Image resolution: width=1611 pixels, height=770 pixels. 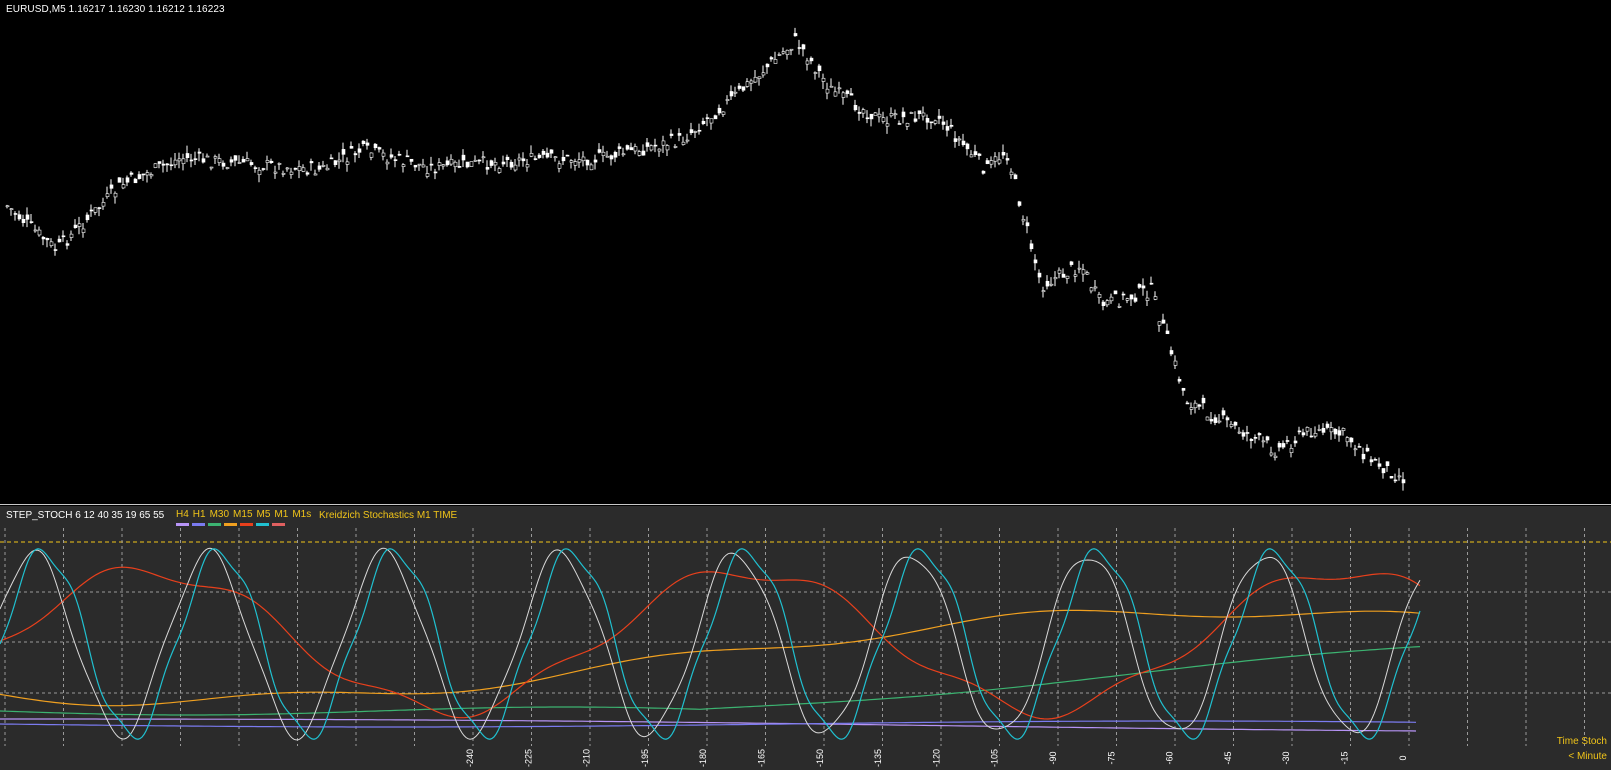 What do you see at coordinates (703, 758) in the screenshot?
I see `x-axis-label: -180` at bounding box center [703, 758].